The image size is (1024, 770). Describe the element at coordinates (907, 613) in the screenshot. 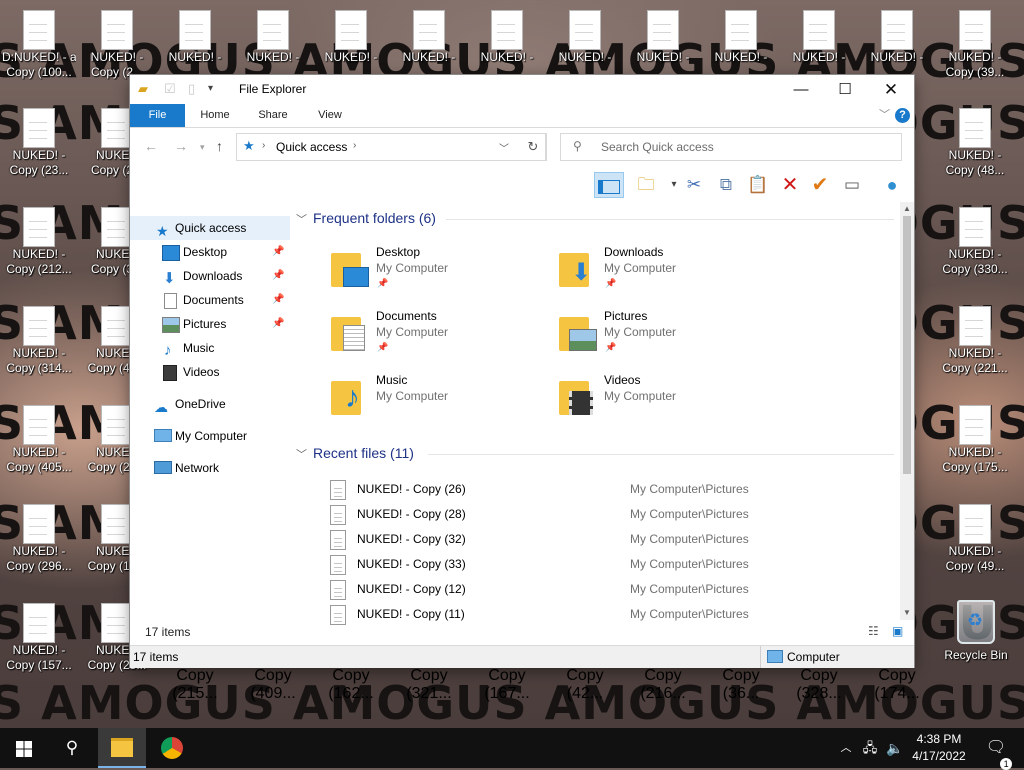

I see `scroll-down-icon: ▼` at that location.